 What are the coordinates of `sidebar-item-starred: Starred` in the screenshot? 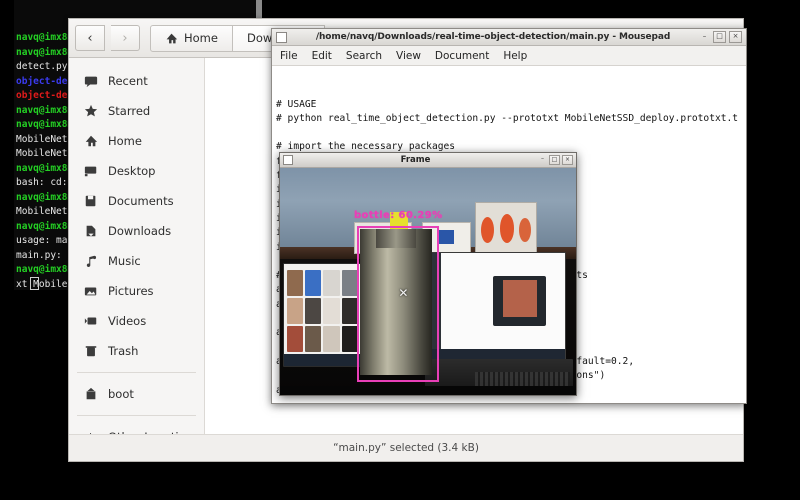 It's located at (136, 111).